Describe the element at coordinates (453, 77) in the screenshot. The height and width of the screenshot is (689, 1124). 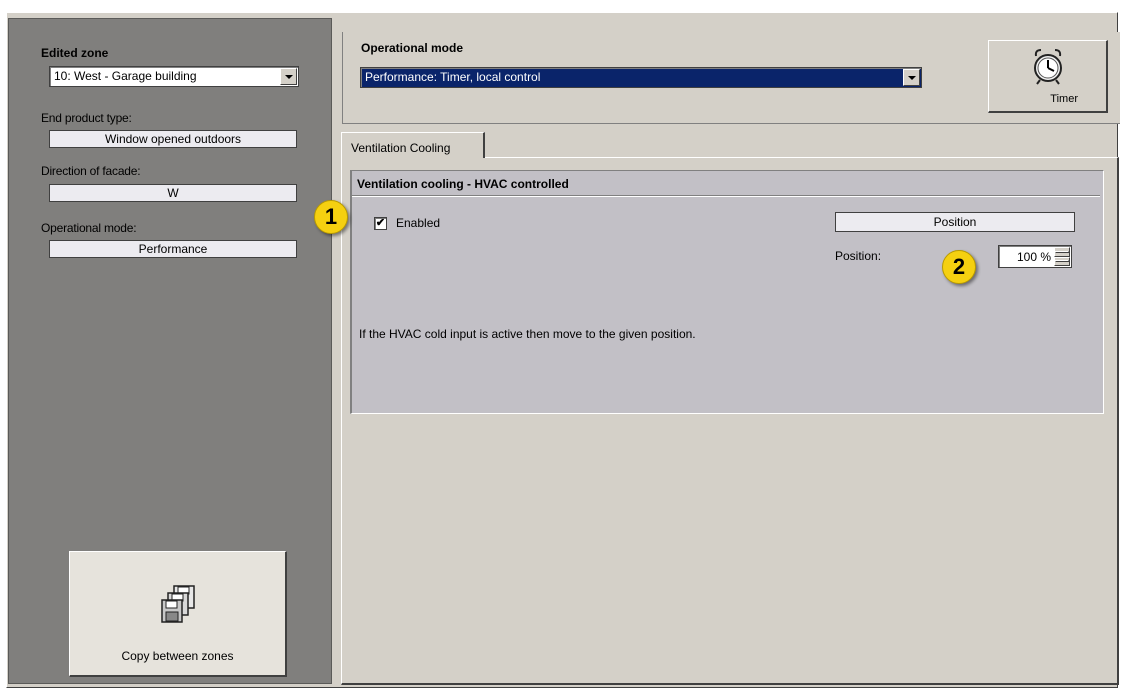
I see `operational-mode-select-value: Performance: Timer, local control` at that location.